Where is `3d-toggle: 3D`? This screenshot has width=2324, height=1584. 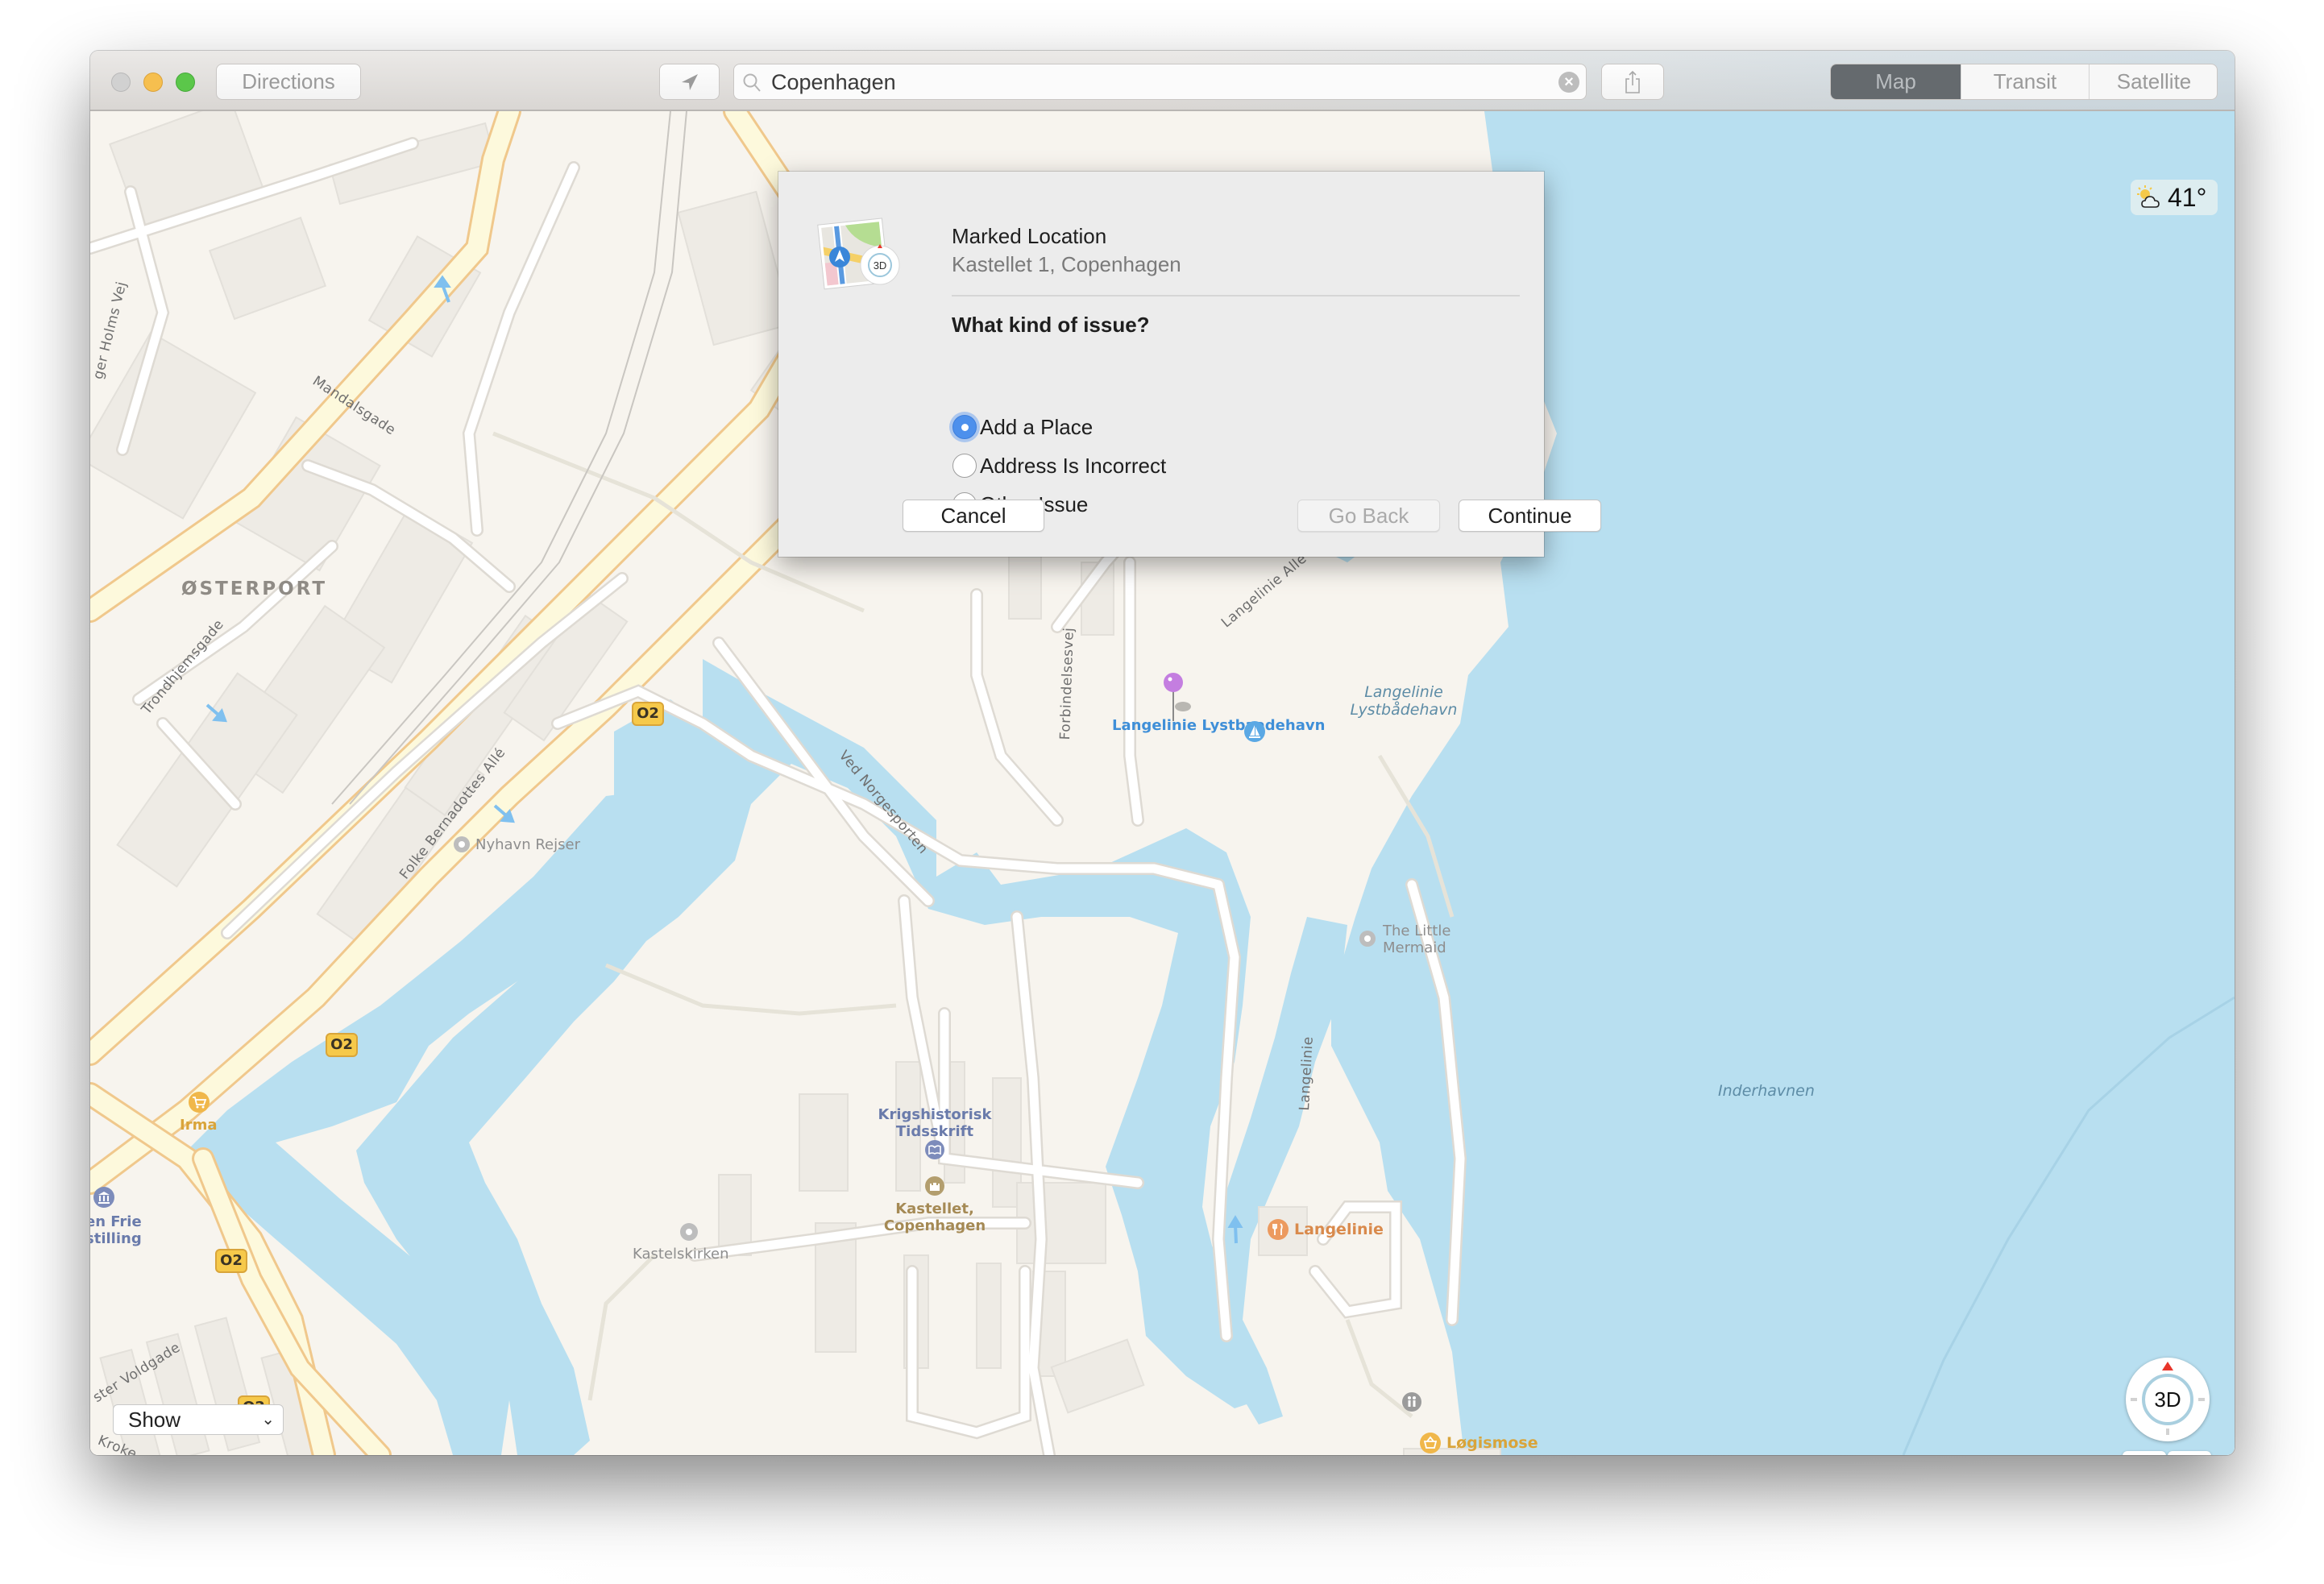 3d-toggle: 3D is located at coordinates (2167, 1399).